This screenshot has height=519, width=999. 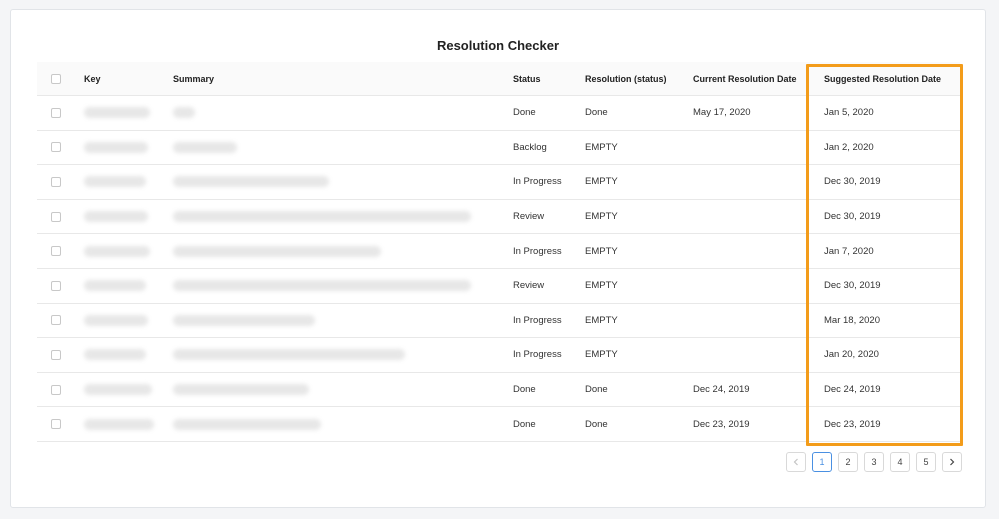 I want to click on suggested-date-cell: Dec 24, 2019, so click(x=852, y=390).